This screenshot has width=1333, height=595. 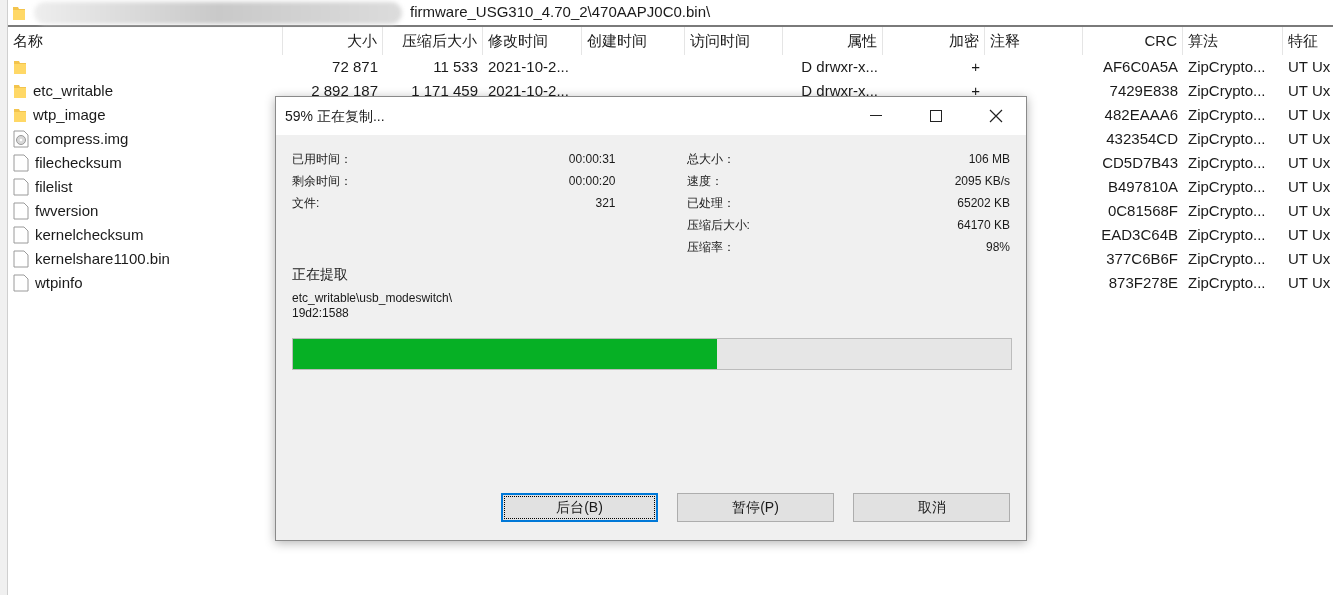 What do you see at coordinates (710, 159) in the screenshot?
I see `stat-label: 总大小：` at bounding box center [710, 159].